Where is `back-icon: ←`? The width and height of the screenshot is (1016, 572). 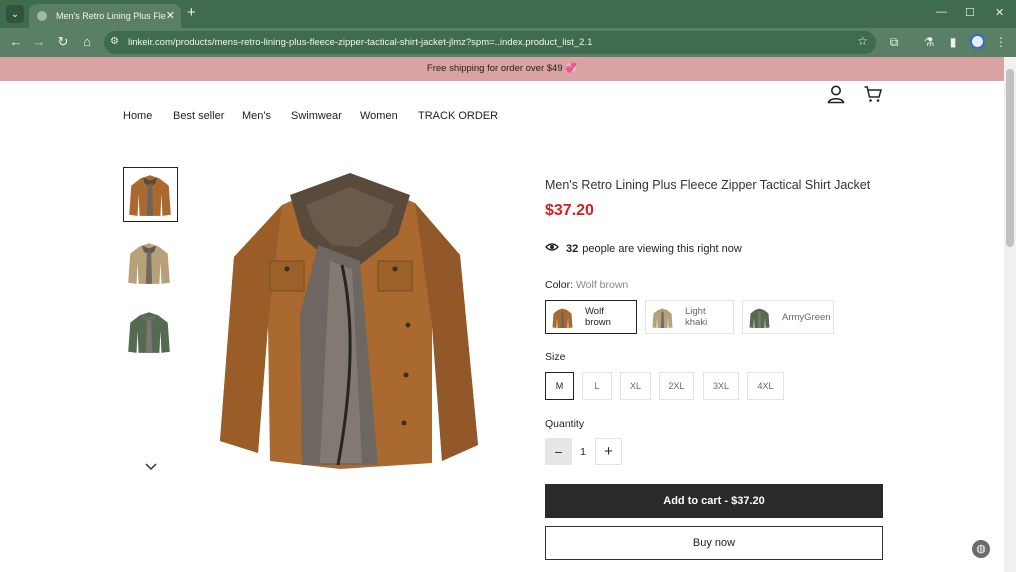
back-icon: ← is located at coordinates (16, 42).